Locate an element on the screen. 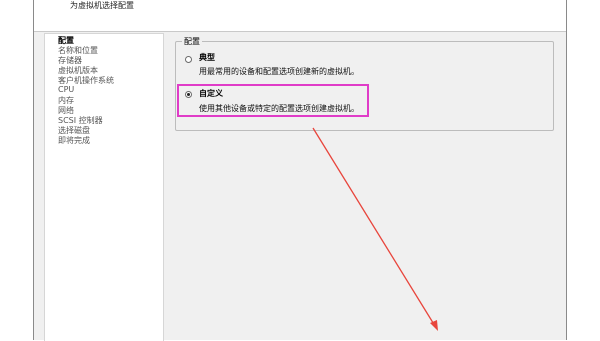 The image size is (600, 341). arrow-line is located at coordinates (374, 227).